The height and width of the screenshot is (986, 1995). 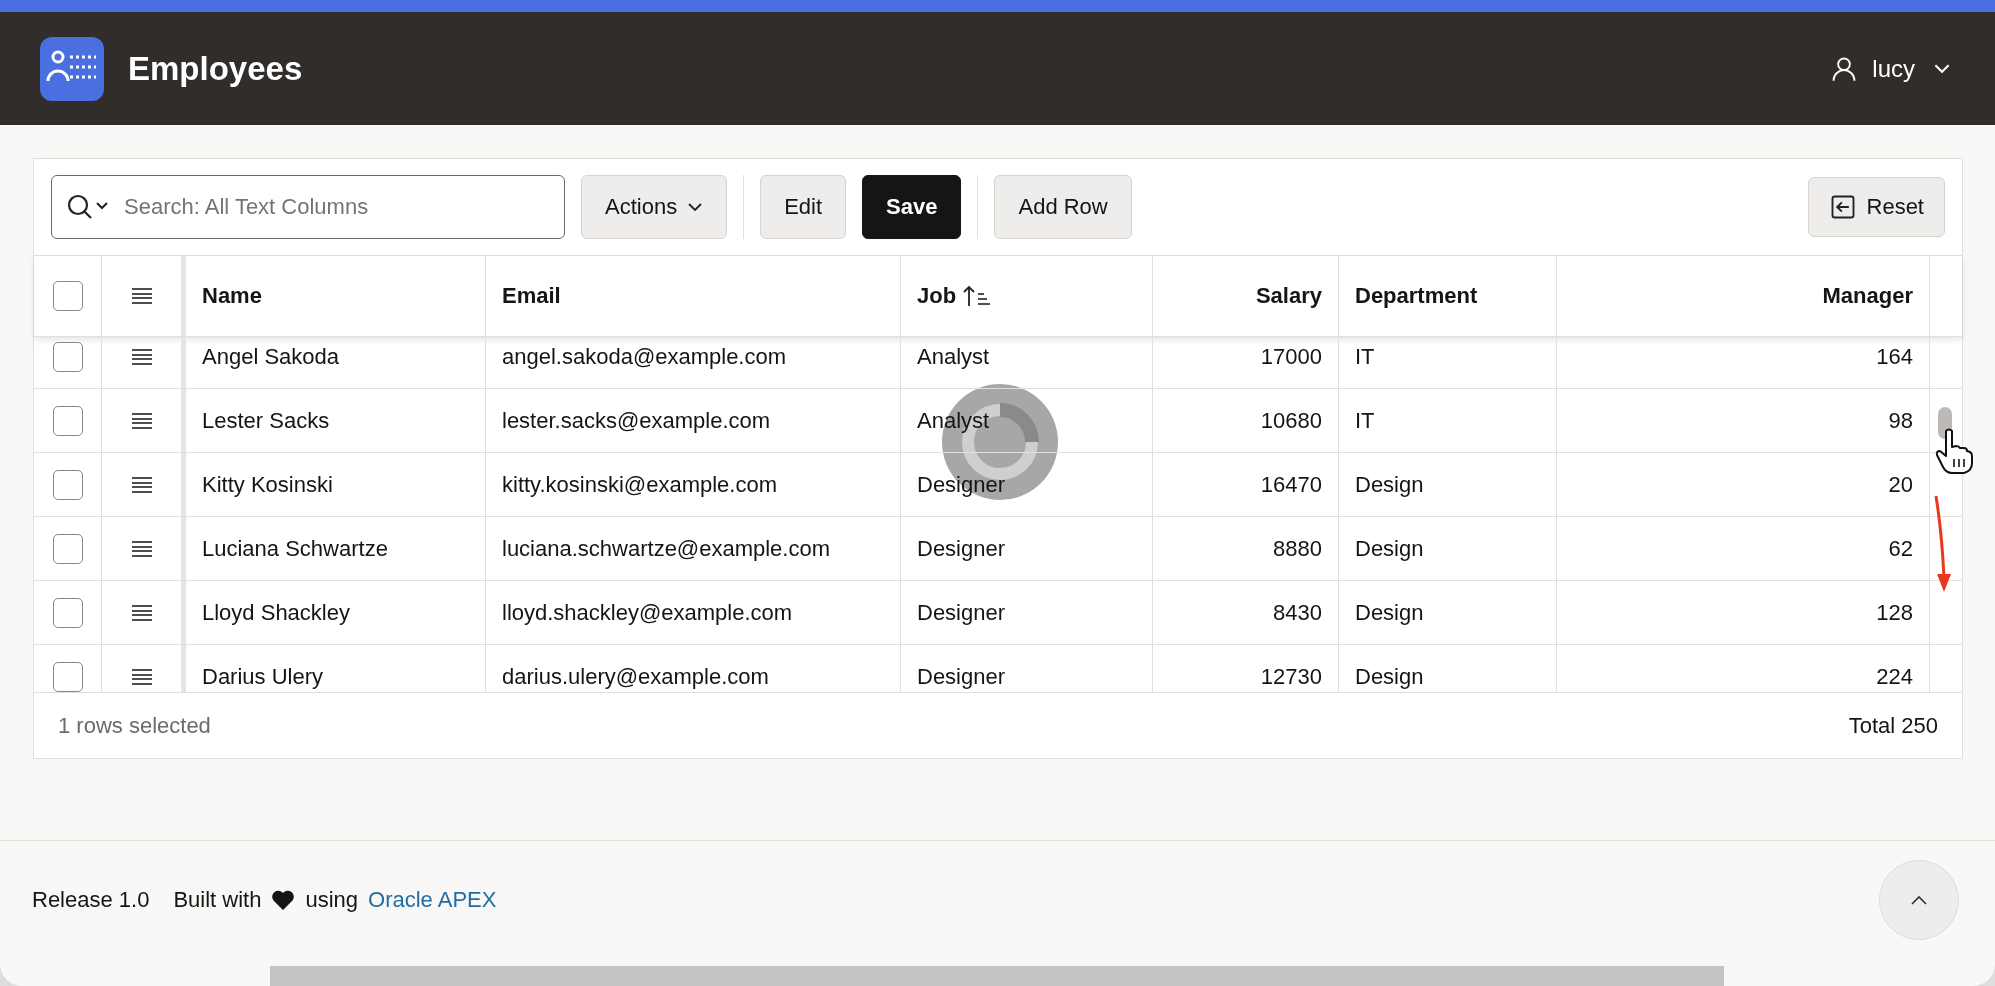 What do you see at coordinates (276, 612) in the screenshot?
I see `table-cell: Lloyd Shackley` at bounding box center [276, 612].